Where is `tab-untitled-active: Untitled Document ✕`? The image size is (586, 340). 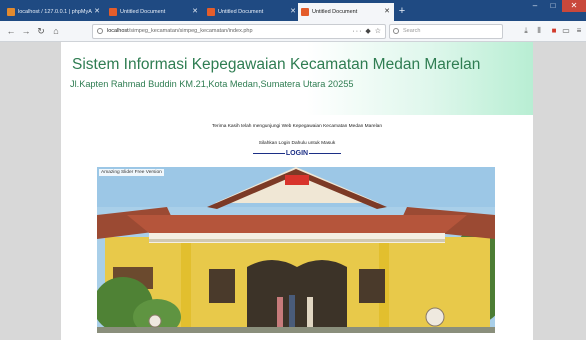
tab-untitled-active: Untitled Document ✕ is located at coordinates (346, 12).